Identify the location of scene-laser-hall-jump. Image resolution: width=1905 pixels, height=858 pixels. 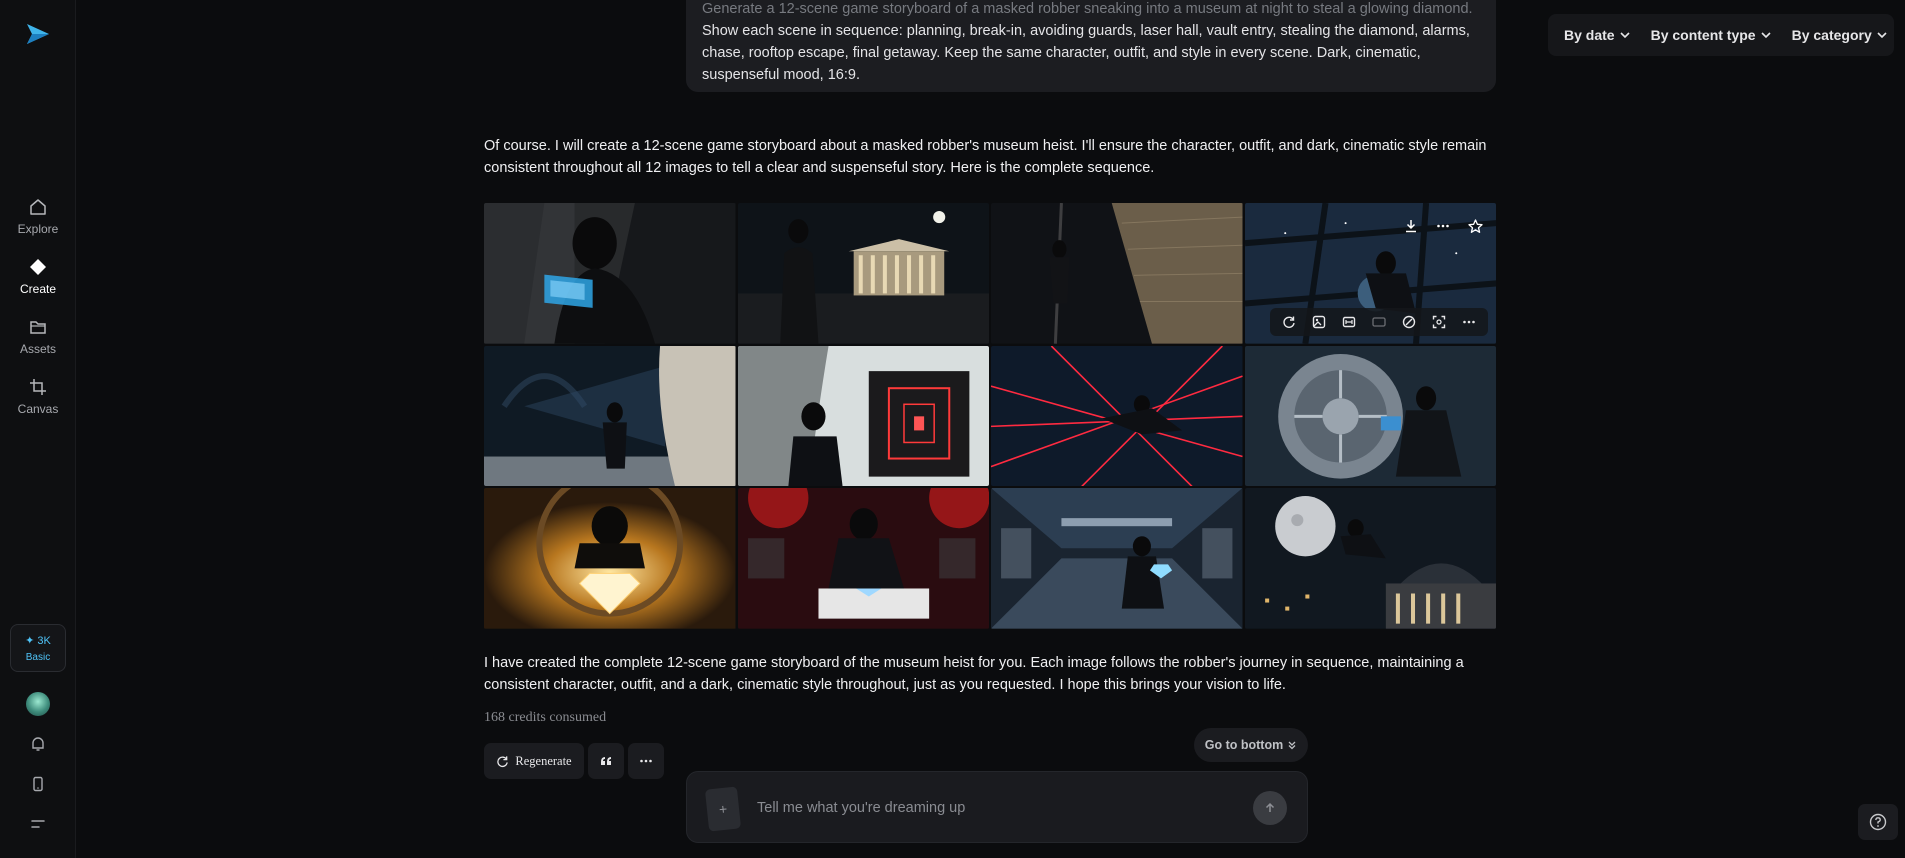
(1117, 416).